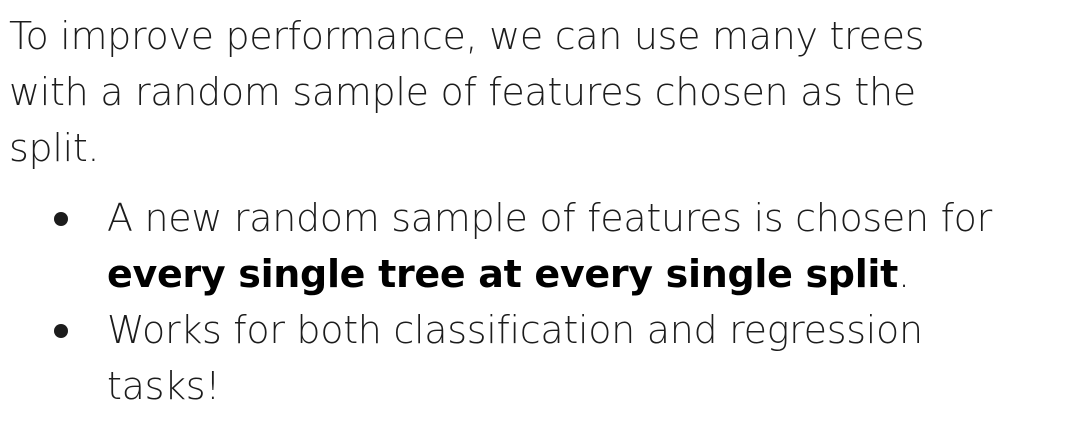 This screenshot has width=1070, height=433. Describe the element at coordinates (503, 274) in the screenshot. I see `bullet-bold-emphasis: every single tree at every single split` at that location.